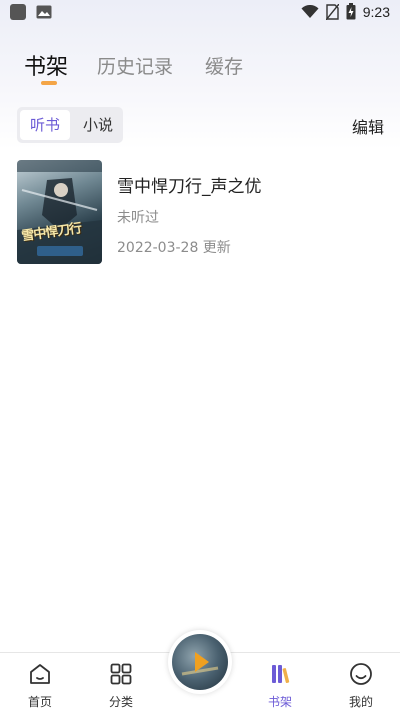  I want to click on segment-audiobook: 听书, so click(45, 125).